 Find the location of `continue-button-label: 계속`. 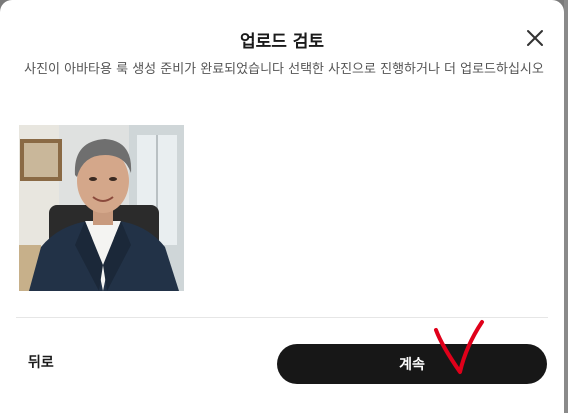

continue-button-label: 계속 is located at coordinates (412, 365).